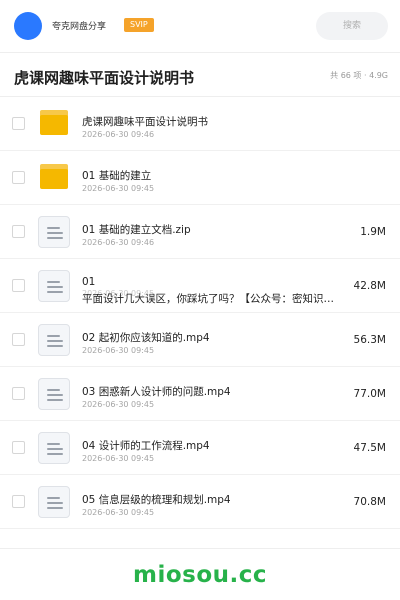 The height and width of the screenshot is (600, 400). What do you see at coordinates (200, 232) in the screenshot?
I see `list-item: 01 基础的建立文档.zip 2026-06-30 09:46 1.9M` at bounding box center [200, 232].